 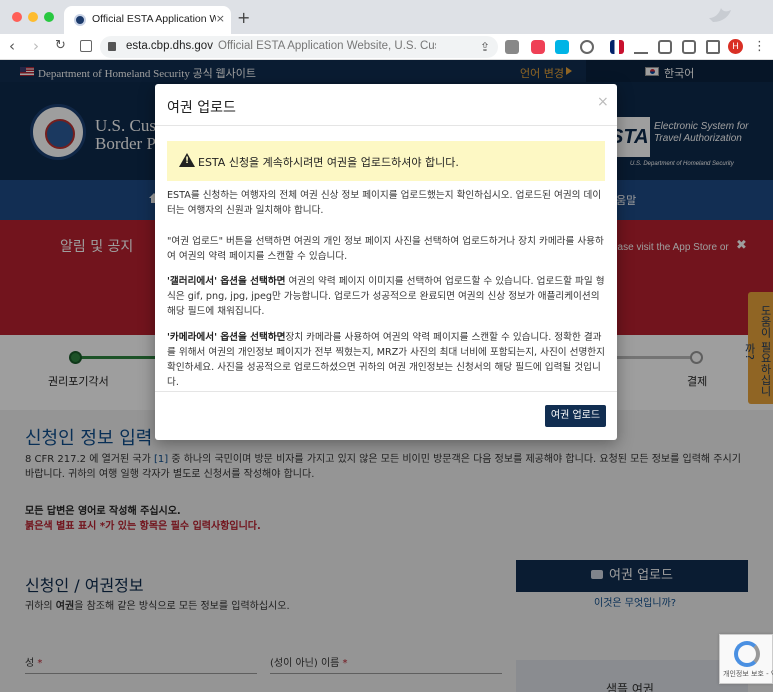 I want to click on bird-icon, so click(x=720, y=15).